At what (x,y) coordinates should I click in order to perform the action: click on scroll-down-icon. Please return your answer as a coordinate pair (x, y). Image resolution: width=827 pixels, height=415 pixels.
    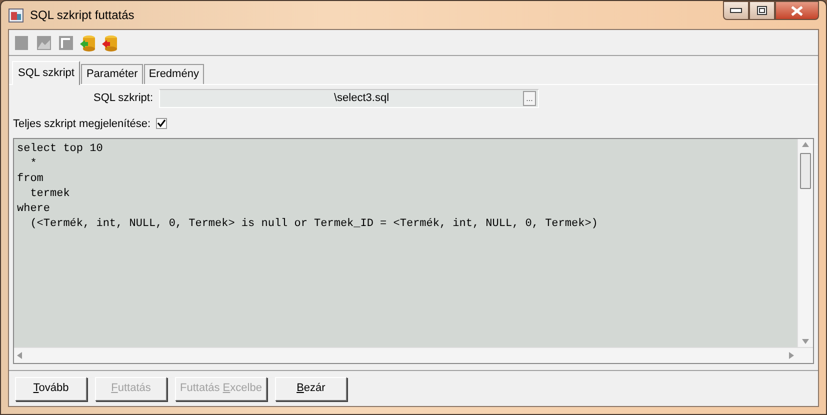
    Looking at the image, I should click on (805, 341).